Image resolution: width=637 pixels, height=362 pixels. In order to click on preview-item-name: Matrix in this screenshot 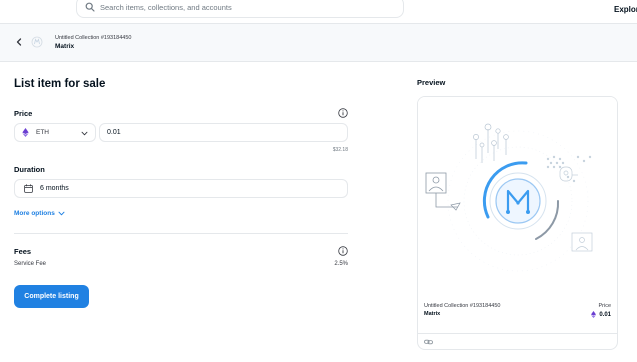, I will do `click(432, 314)`.